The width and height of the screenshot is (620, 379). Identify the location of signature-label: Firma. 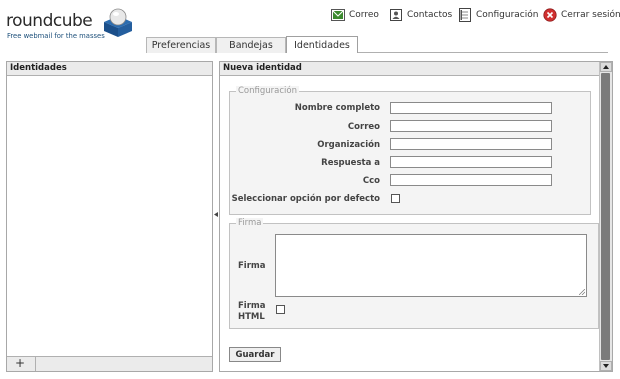
(252, 266).